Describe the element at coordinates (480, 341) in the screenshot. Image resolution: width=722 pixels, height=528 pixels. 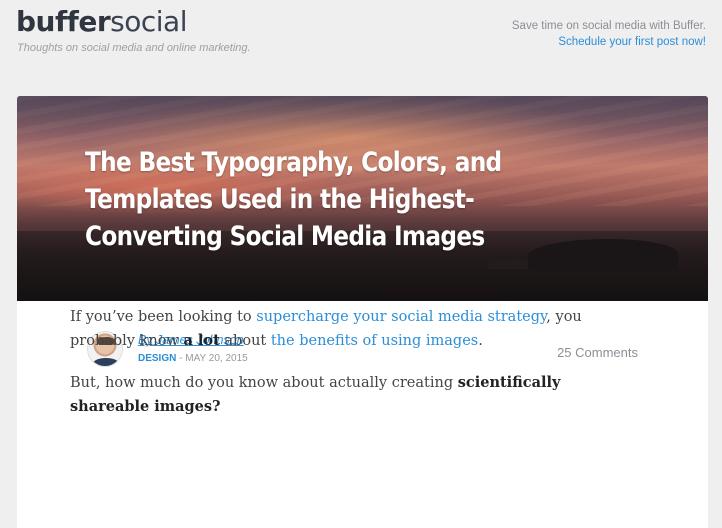
I see `p1-text-d: .` at that location.